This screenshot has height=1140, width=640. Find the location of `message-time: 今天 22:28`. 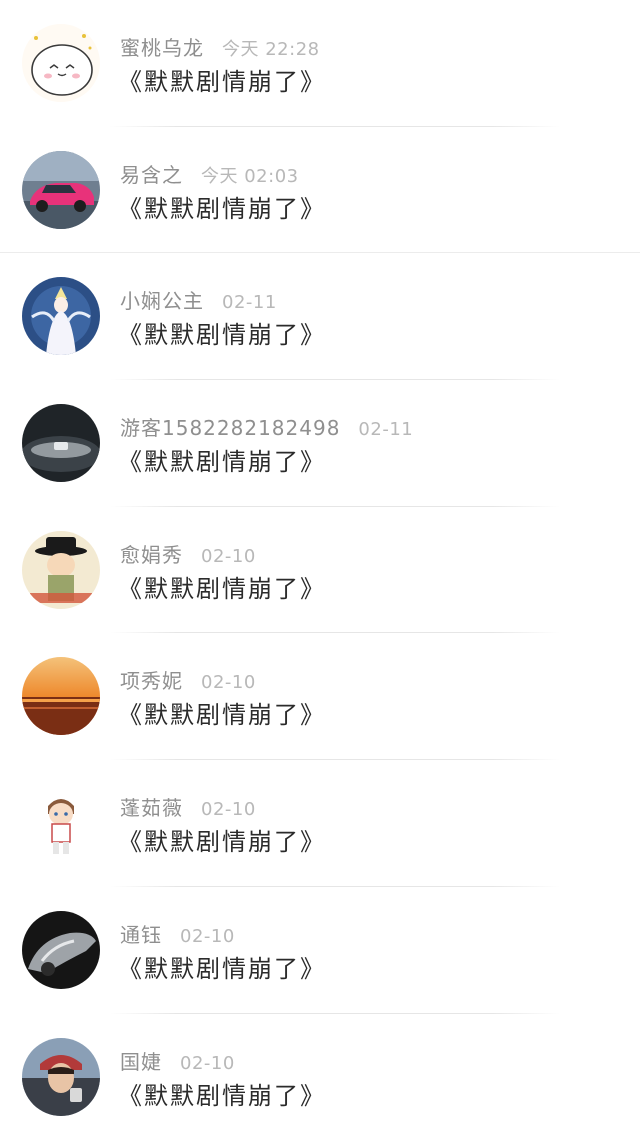

message-time: 今天 22:28 is located at coordinates (271, 49).